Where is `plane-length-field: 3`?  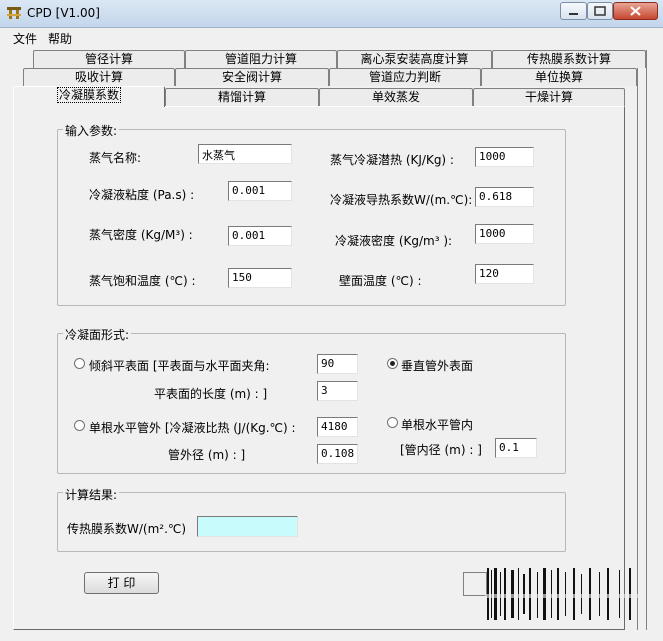 plane-length-field: 3 is located at coordinates (337, 391).